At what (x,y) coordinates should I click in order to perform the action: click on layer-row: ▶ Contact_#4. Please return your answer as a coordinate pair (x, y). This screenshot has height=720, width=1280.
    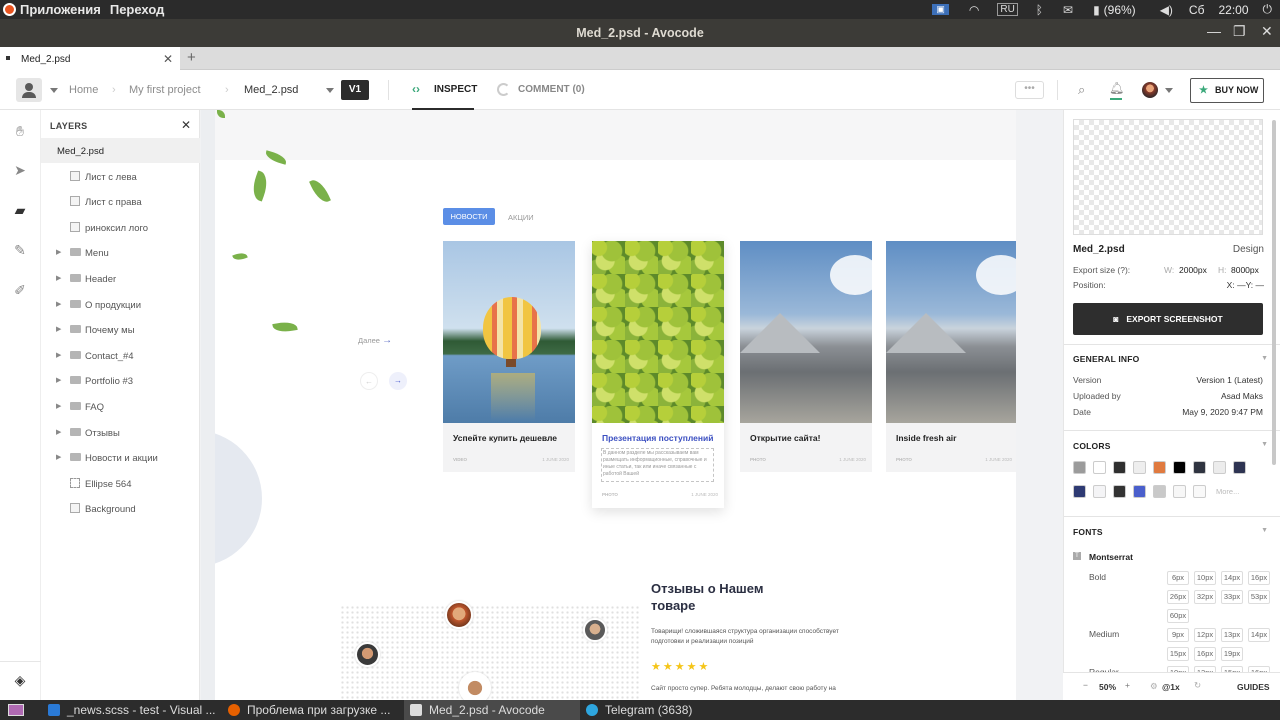
    Looking at the image, I should click on (120, 355).